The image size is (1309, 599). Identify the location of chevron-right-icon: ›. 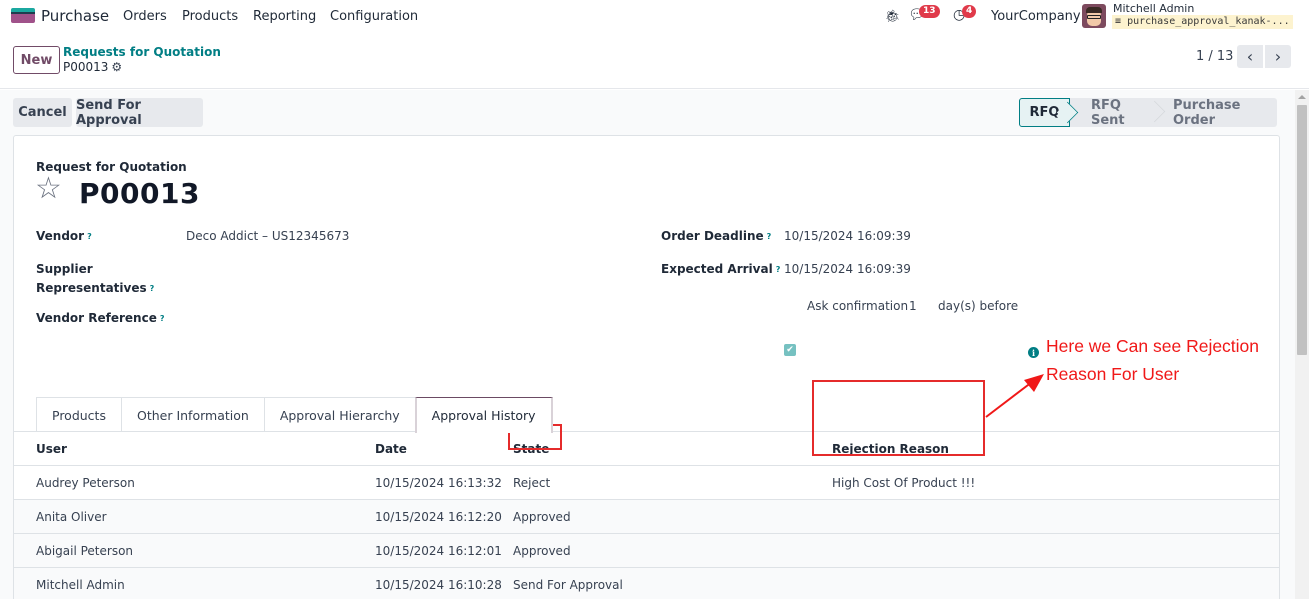
(1278, 56).